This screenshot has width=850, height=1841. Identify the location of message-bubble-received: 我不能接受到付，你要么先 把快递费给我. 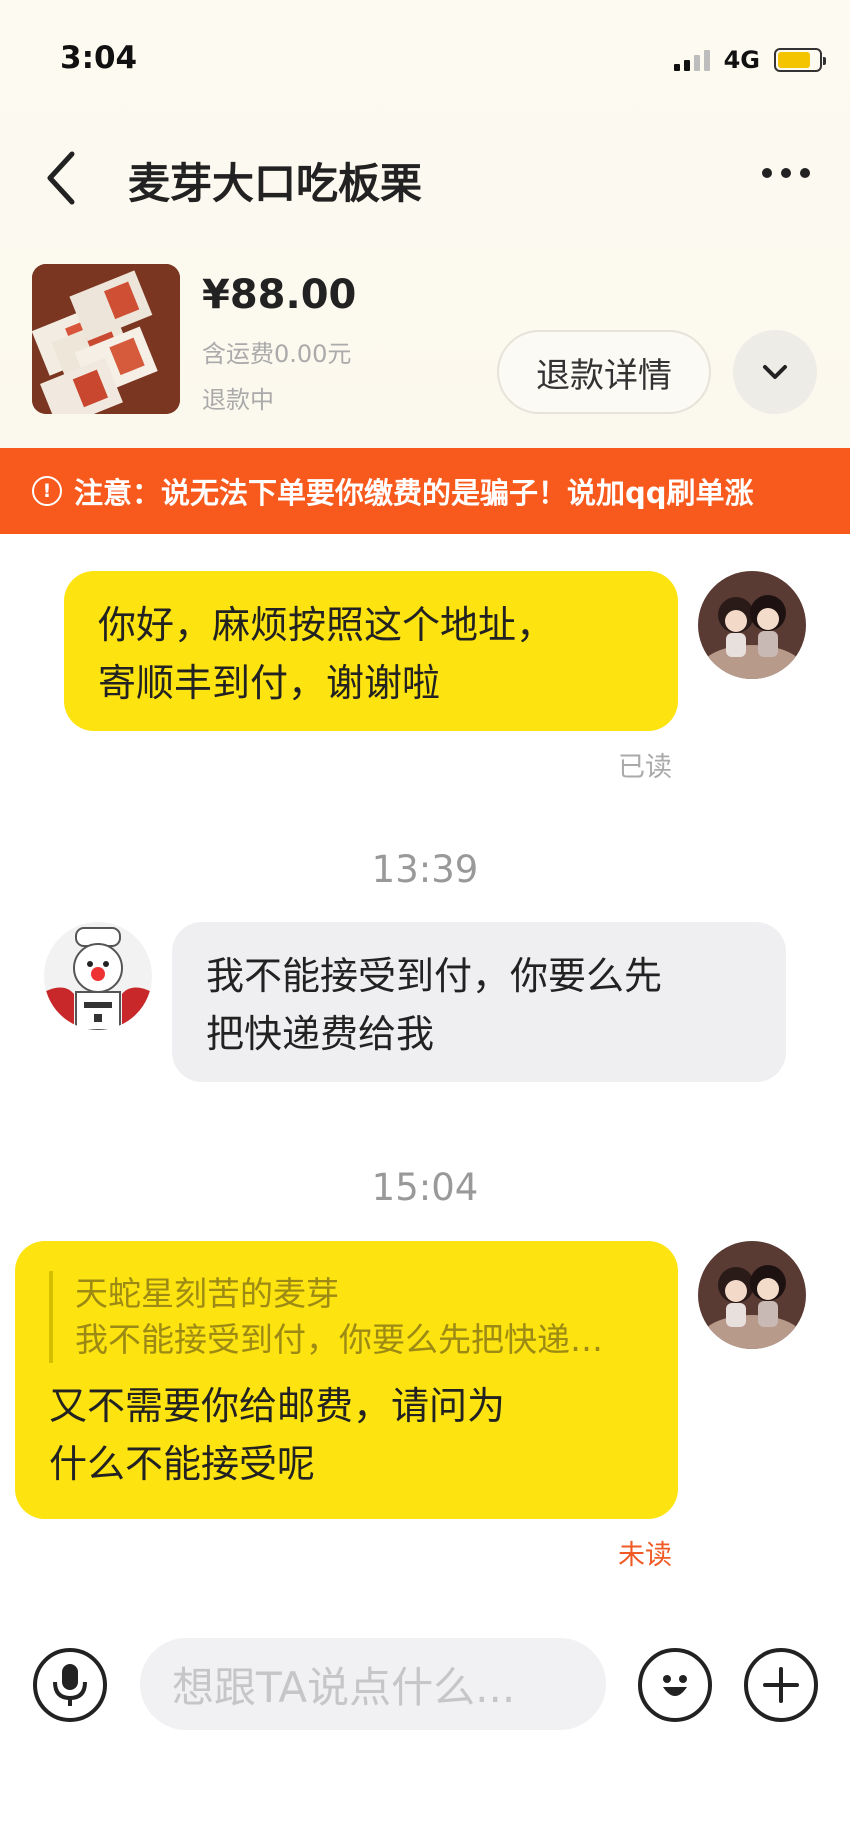
(479, 1002).